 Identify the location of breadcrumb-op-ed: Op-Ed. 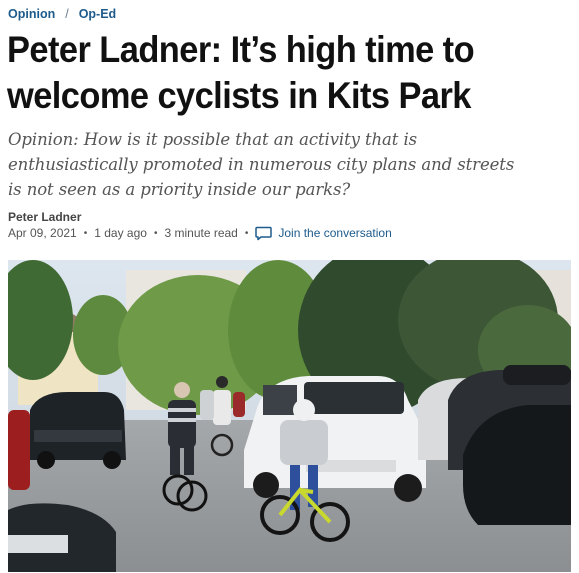
(98, 14).